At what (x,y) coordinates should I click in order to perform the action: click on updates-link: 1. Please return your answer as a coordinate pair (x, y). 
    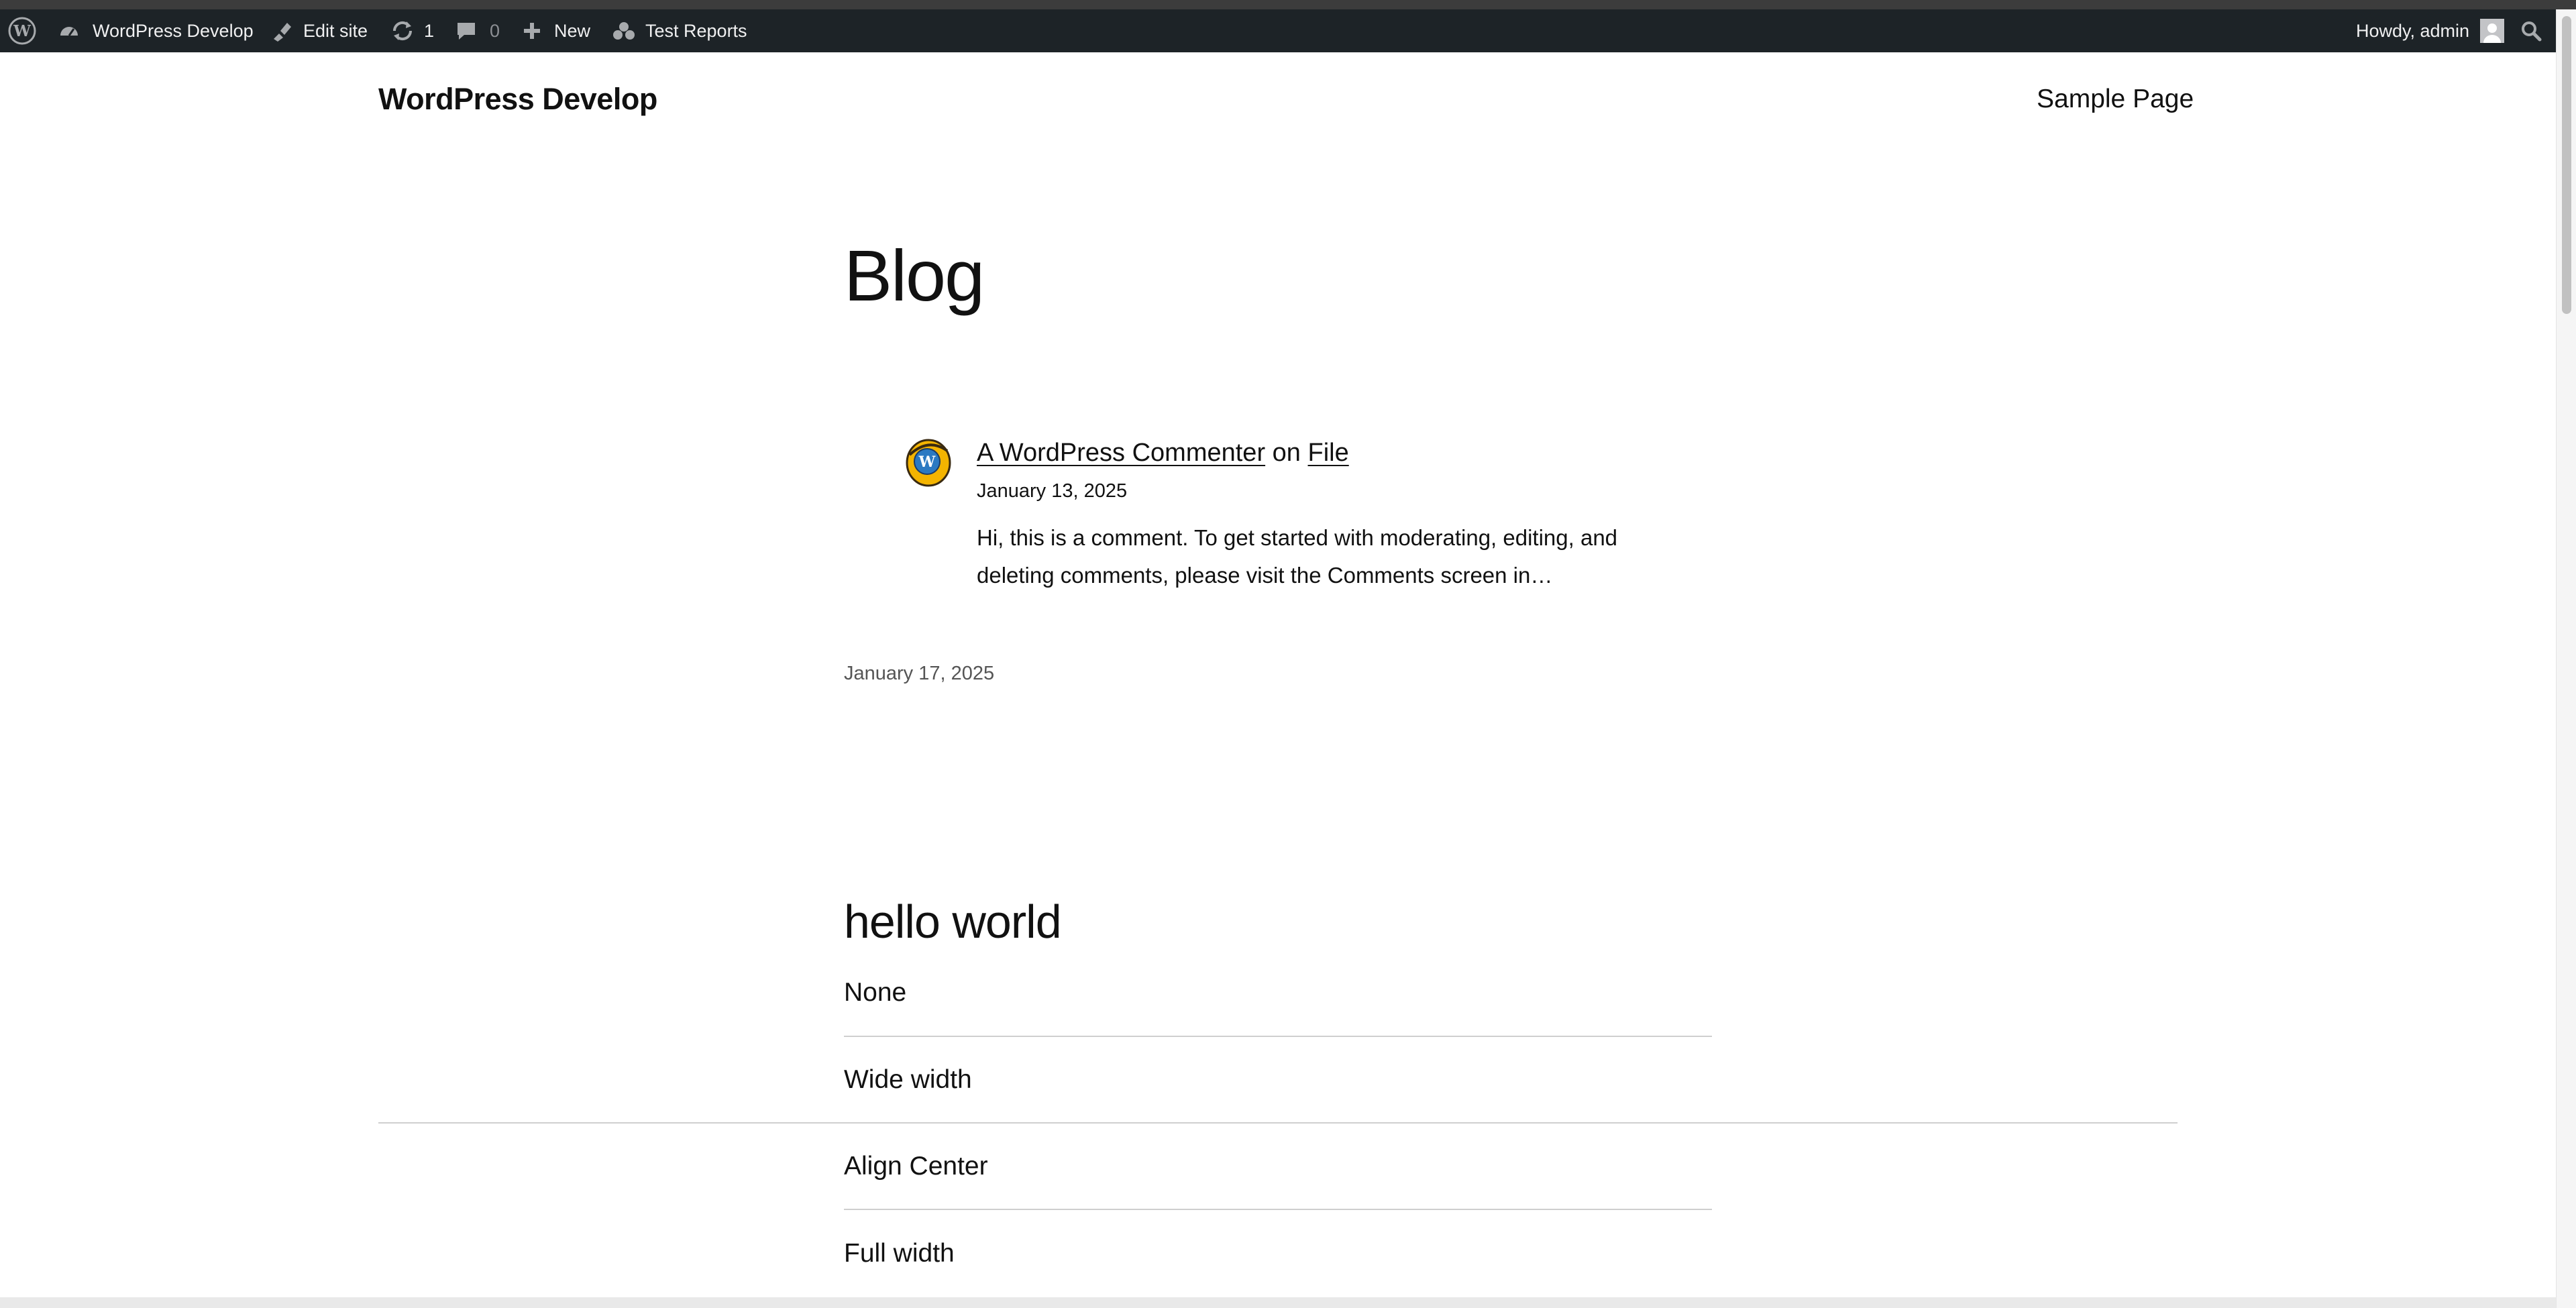
    Looking at the image, I should click on (412, 30).